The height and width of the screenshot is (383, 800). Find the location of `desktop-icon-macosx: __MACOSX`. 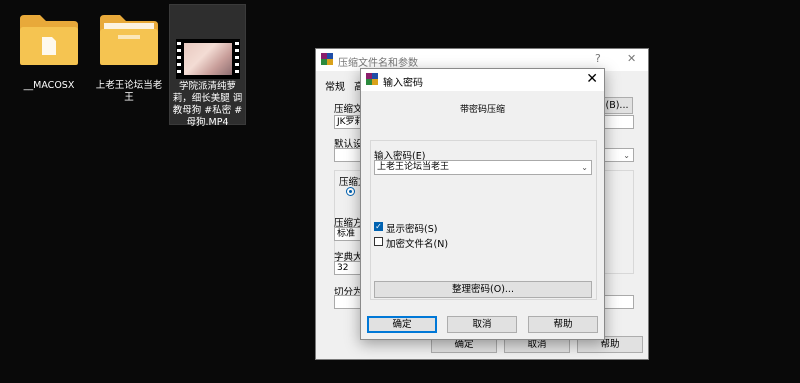

desktop-icon-macosx: __MACOSX is located at coordinates (49, 64).